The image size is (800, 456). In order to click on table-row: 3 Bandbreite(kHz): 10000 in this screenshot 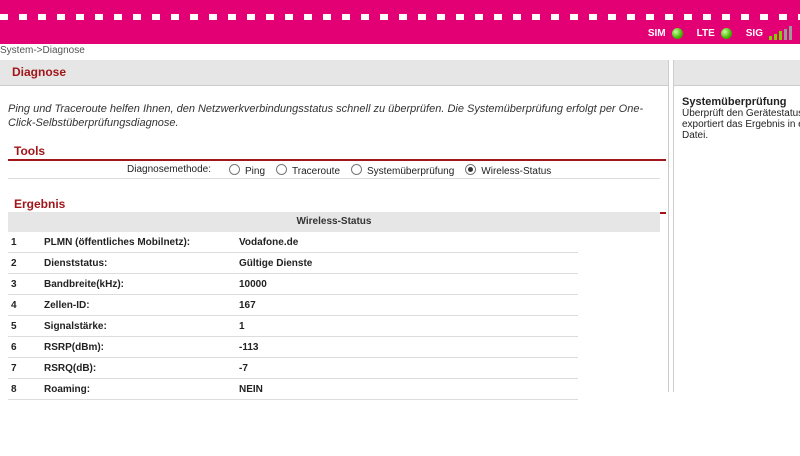, I will do `click(293, 284)`.